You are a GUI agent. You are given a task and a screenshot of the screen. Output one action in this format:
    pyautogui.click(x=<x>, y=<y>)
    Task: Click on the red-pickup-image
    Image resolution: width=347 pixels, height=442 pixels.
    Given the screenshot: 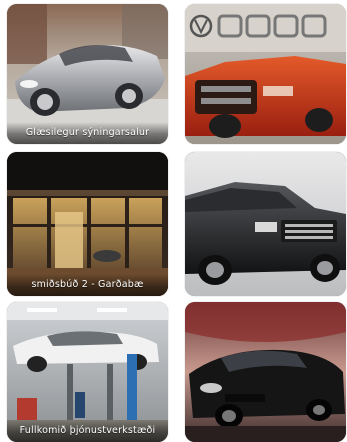 What is the action you would take?
    pyautogui.click(x=265, y=74)
    